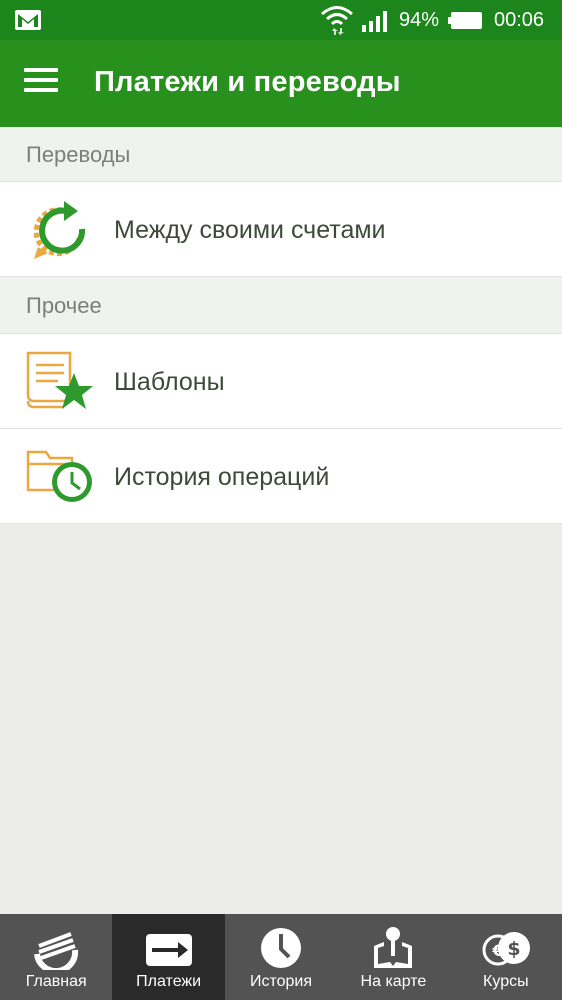 The height and width of the screenshot is (1000, 562). I want to click on sberbank-logo-icon, so click(56, 951).